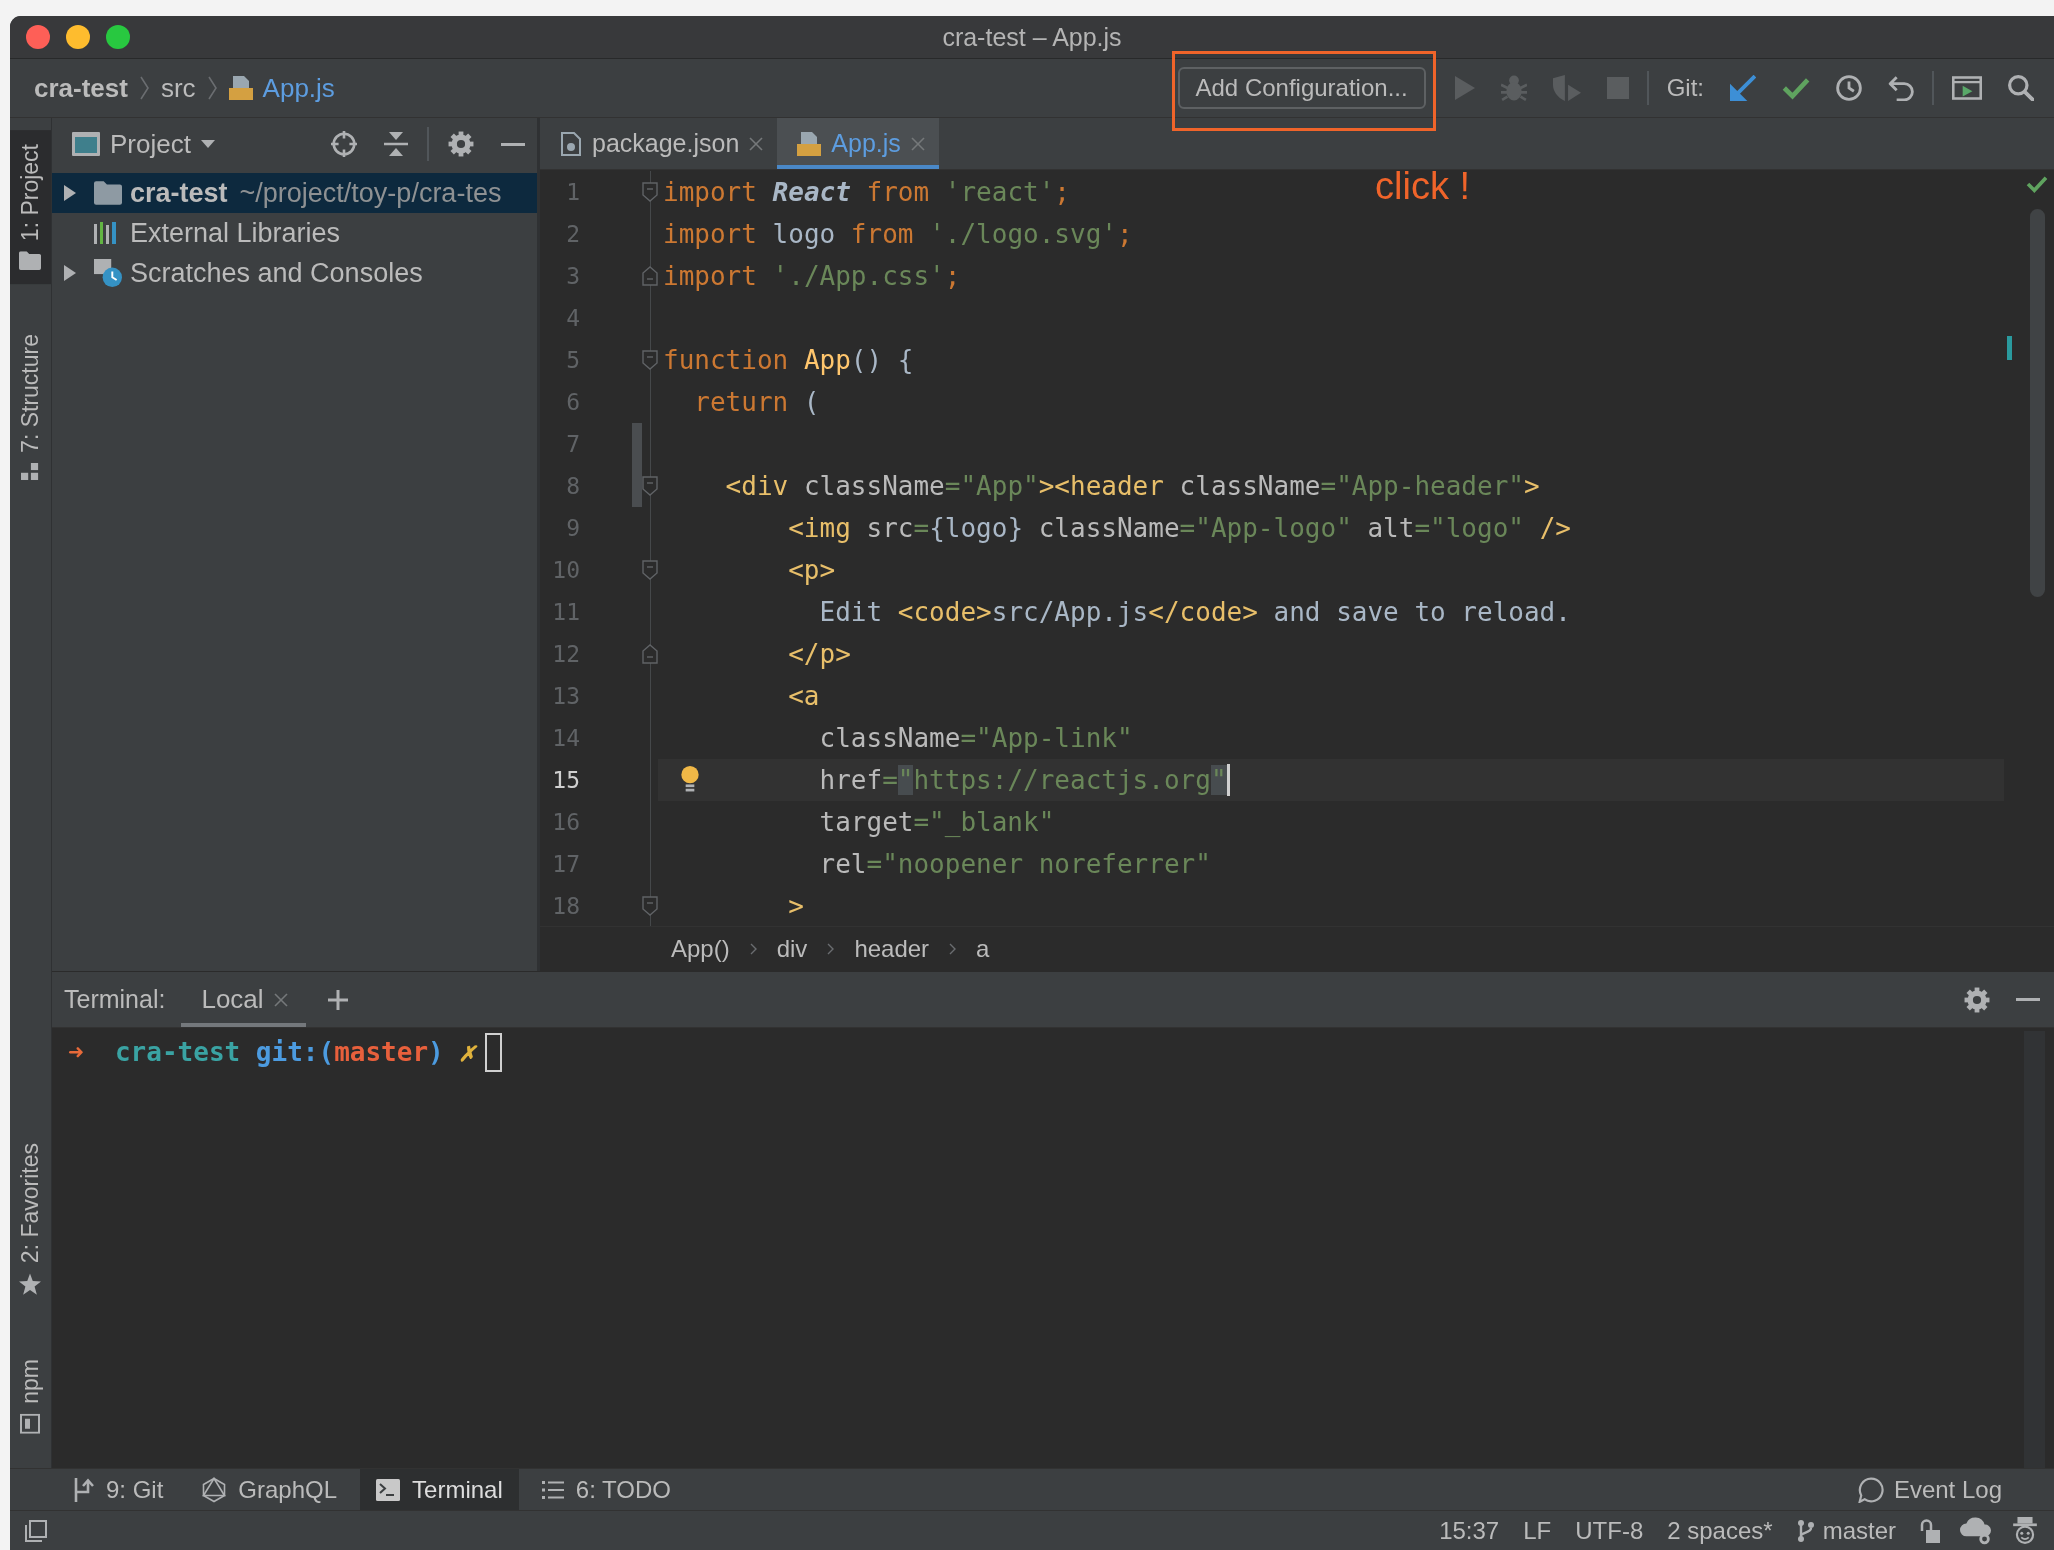 This screenshot has width=2054, height=1550. What do you see at coordinates (892, 949) in the screenshot?
I see `breadcrumb-item: header` at bounding box center [892, 949].